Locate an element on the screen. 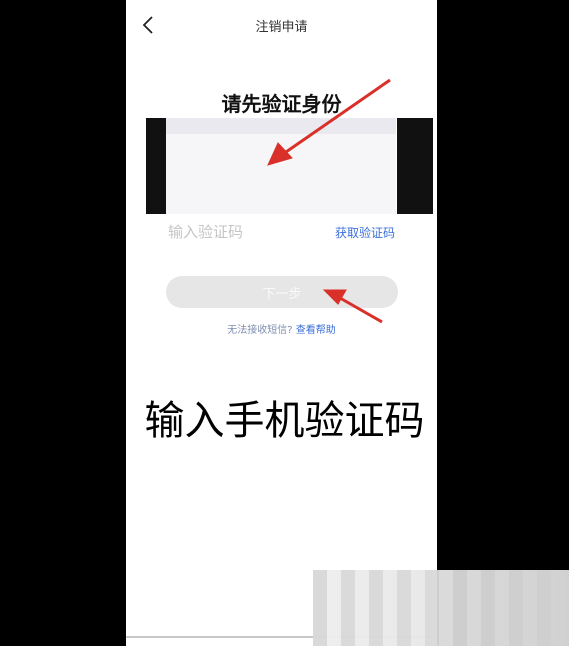 Image resolution: width=569 pixels, height=646 pixels. help-line: 无法接收短信? 查看帮助 is located at coordinates (281, 328).